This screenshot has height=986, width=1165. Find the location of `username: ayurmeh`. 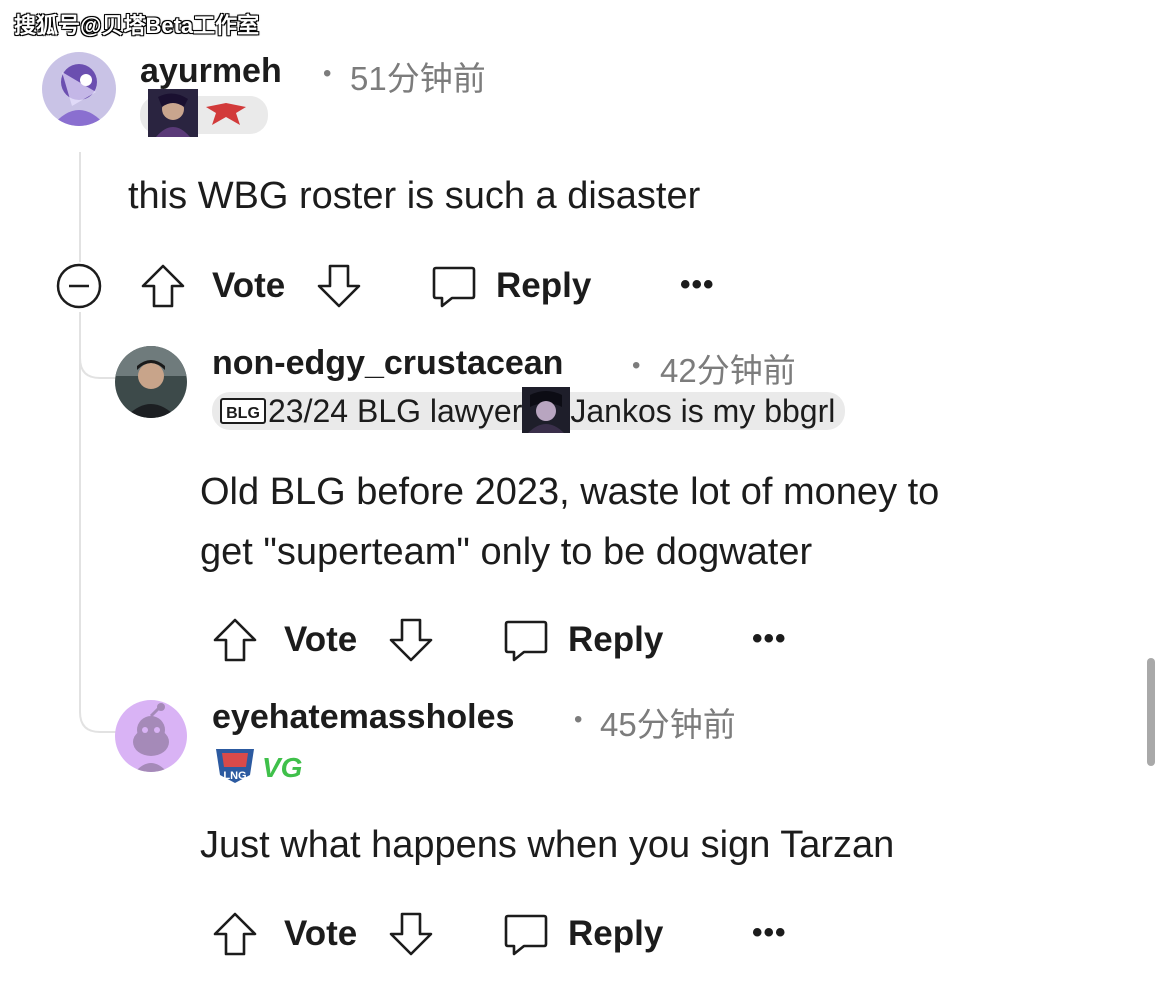

username: ayurmeh is located at coordinates (211, 71).